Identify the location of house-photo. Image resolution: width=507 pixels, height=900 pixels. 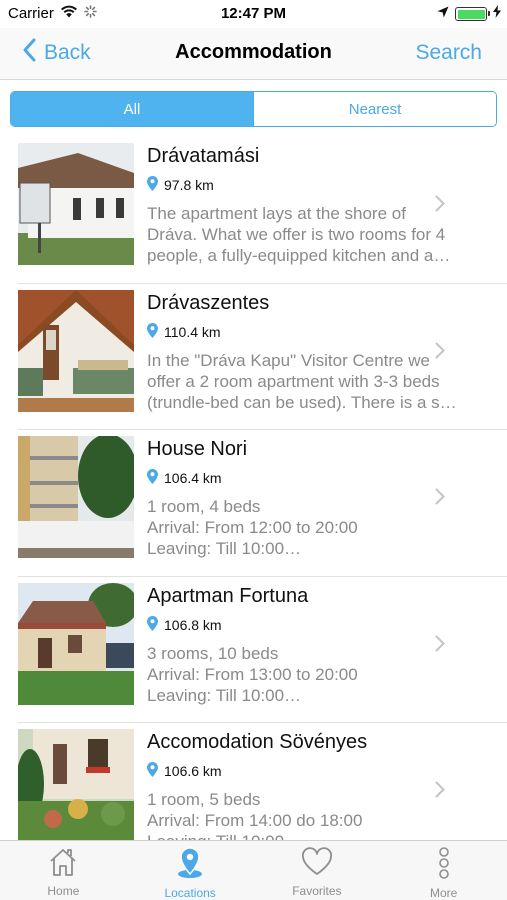
(76, 204).